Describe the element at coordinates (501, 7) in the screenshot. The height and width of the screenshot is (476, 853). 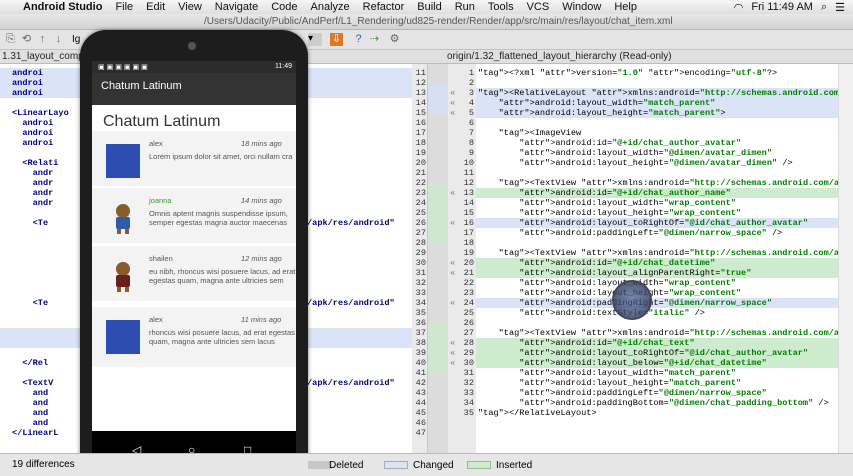
I see `menu-tools: Tools` at that location.